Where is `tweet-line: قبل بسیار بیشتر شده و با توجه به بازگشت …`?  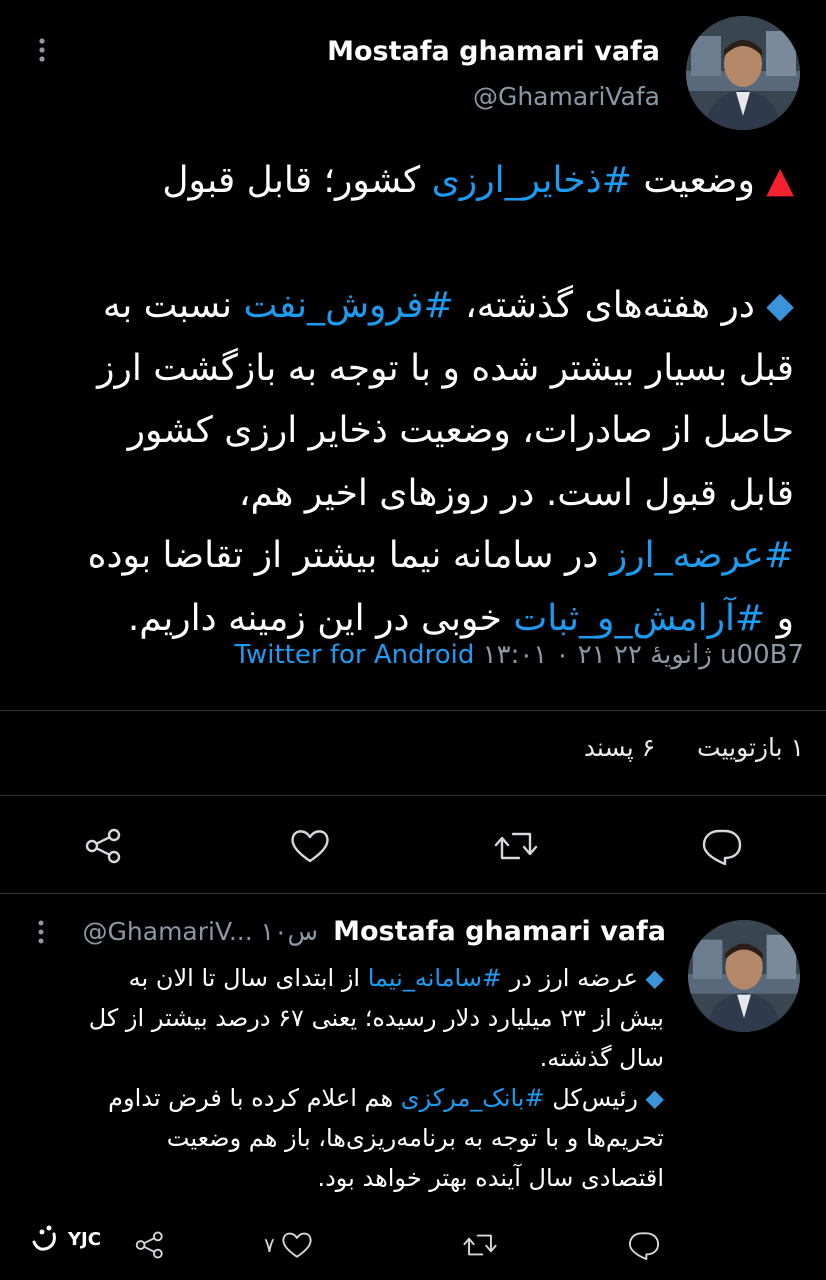
tweet-line: قبل بسیار بیشتر شده و با توجه به بازگشت … is located at coordinates (414, 369).